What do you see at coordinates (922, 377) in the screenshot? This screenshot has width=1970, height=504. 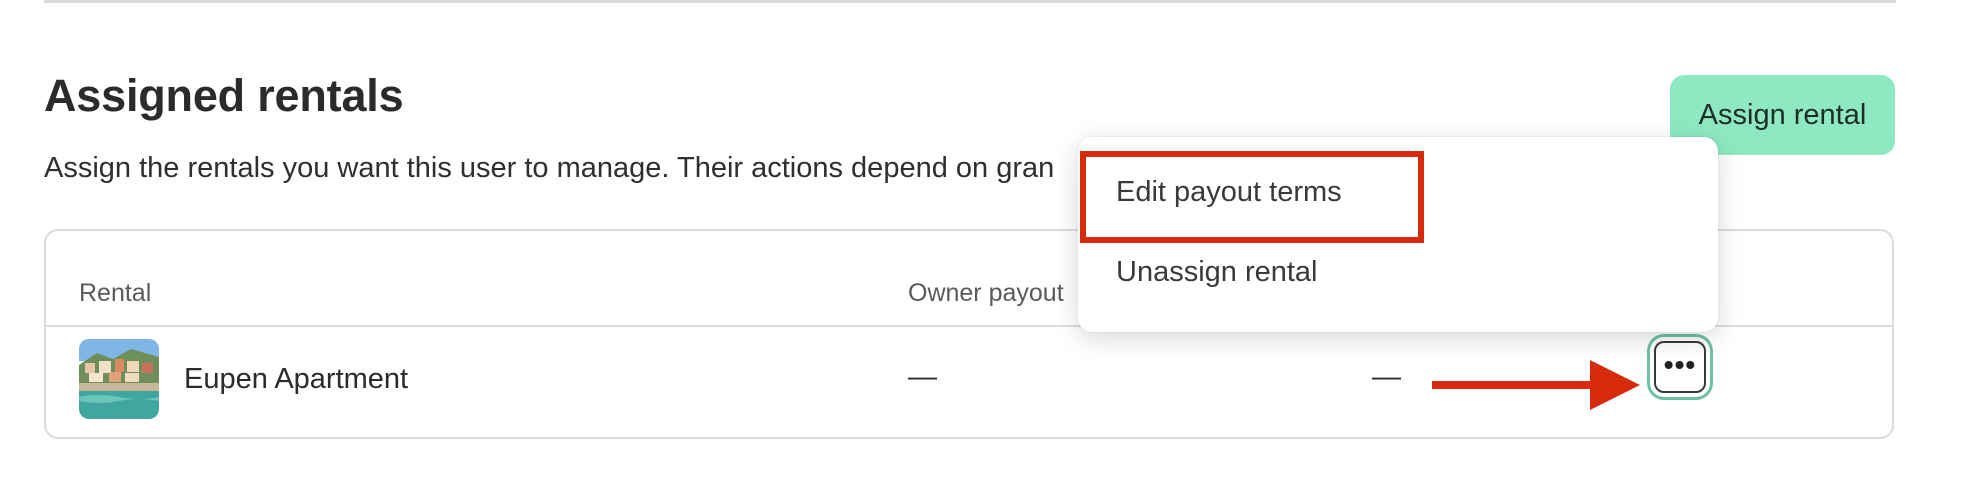 I see `owner-payout-value: —` at bounding box center [922, 377].